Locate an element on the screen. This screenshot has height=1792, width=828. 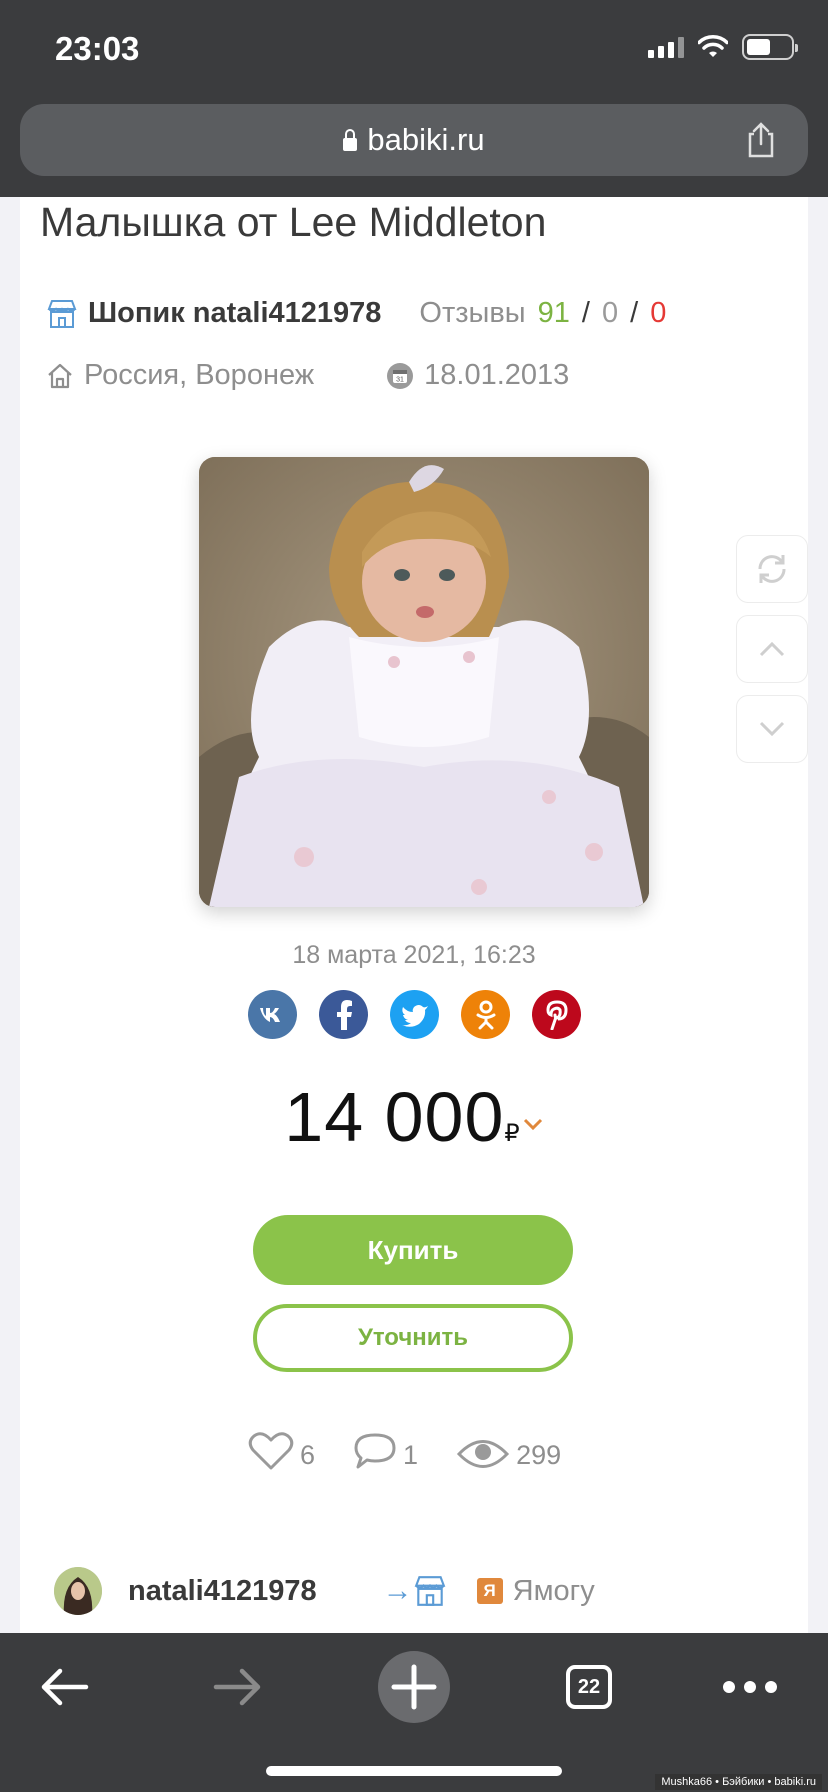
go-to-shop-link: → is located at coordinates (415, 1591).